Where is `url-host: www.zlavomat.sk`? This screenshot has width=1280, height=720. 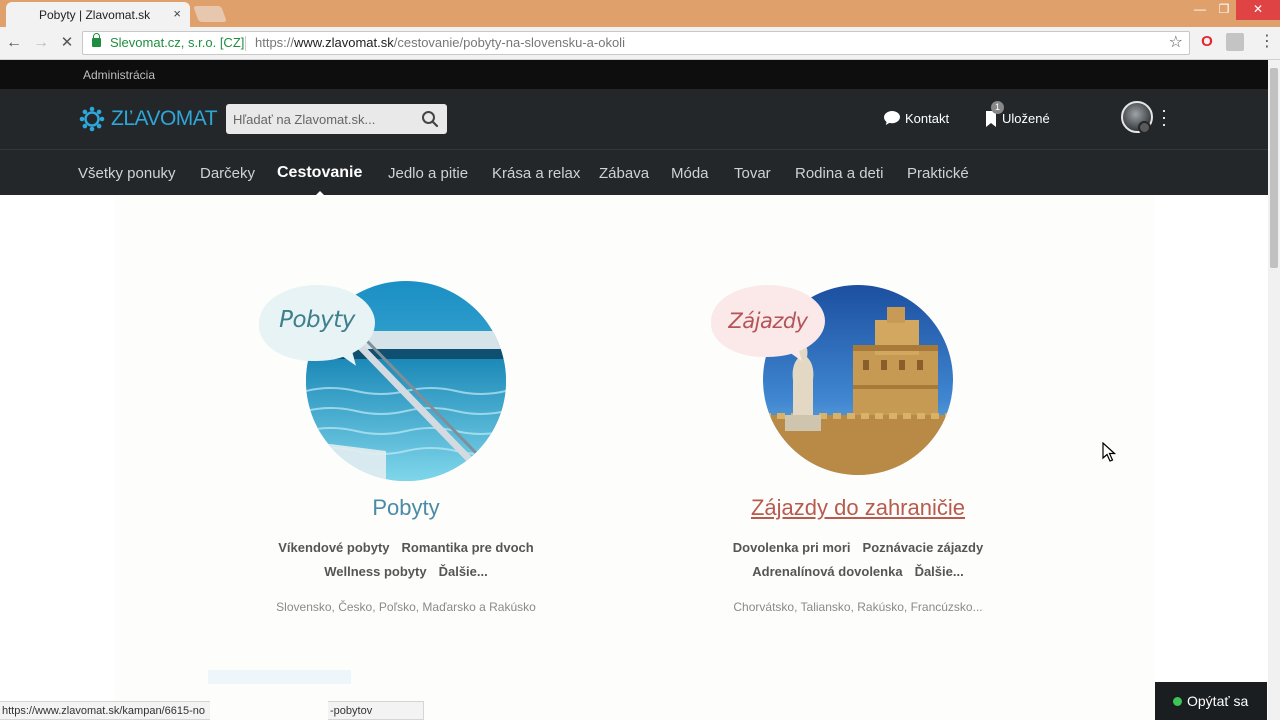
url-host: www.zlavomat.sk is located at coordinates (344, 42).